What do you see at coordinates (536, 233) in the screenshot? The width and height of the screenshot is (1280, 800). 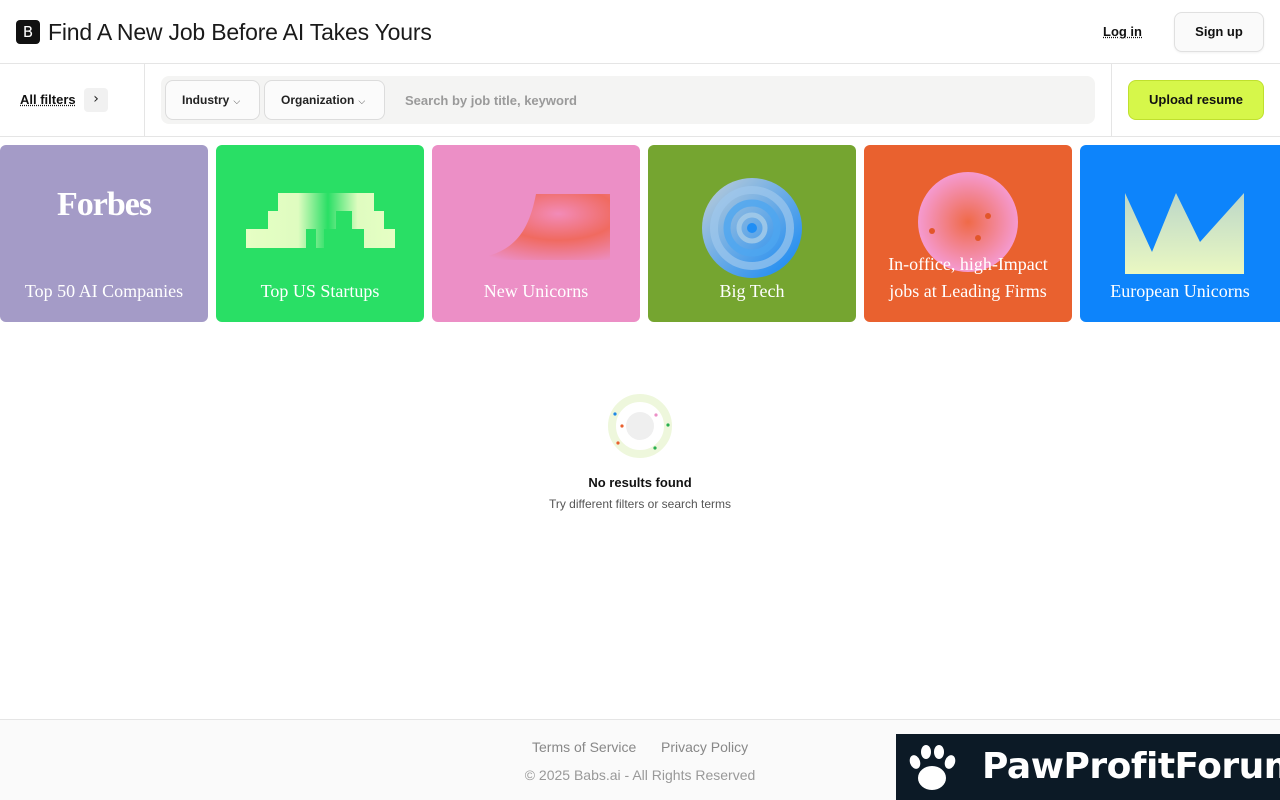 I see `collection-card-new-unicorns: New Unicorns` at bounding box center [536, 233].